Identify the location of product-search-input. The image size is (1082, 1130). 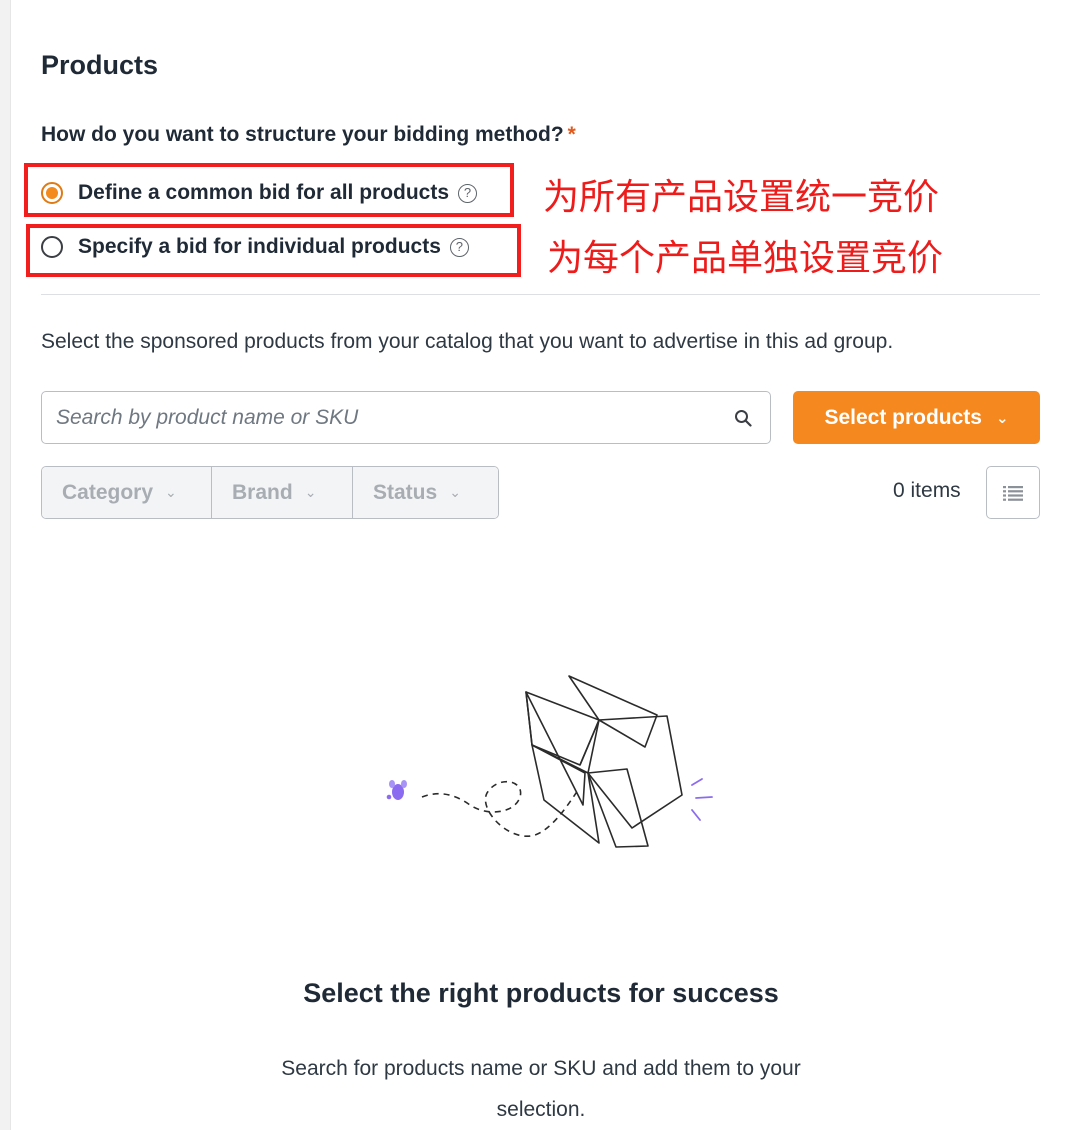
(377, 417).